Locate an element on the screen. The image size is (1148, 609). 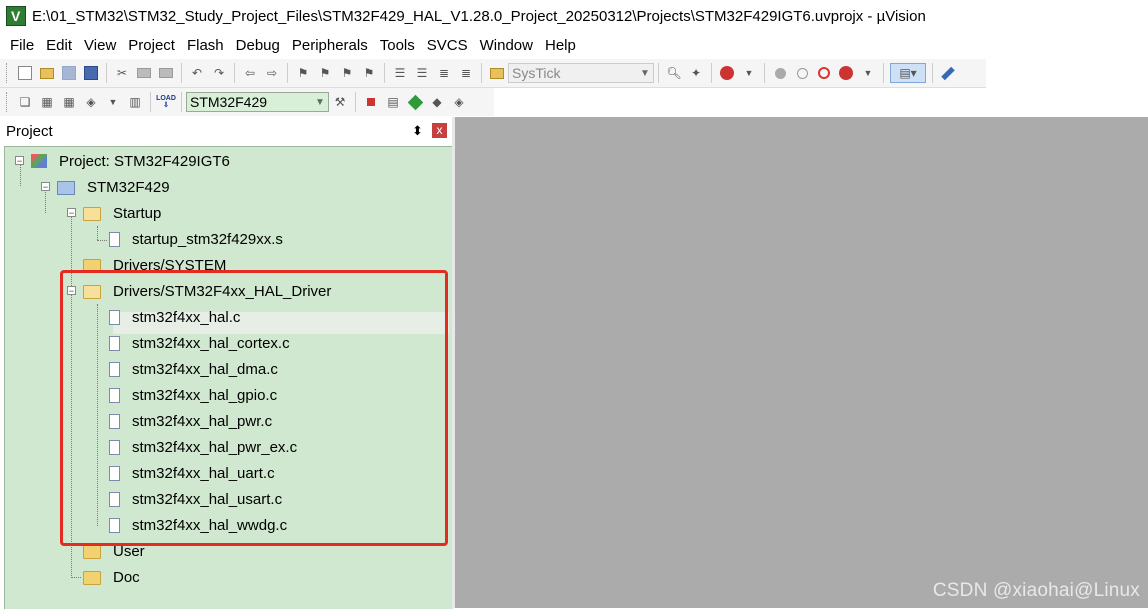
tree-group-startup: Startup is located at coordinates (122, 213).